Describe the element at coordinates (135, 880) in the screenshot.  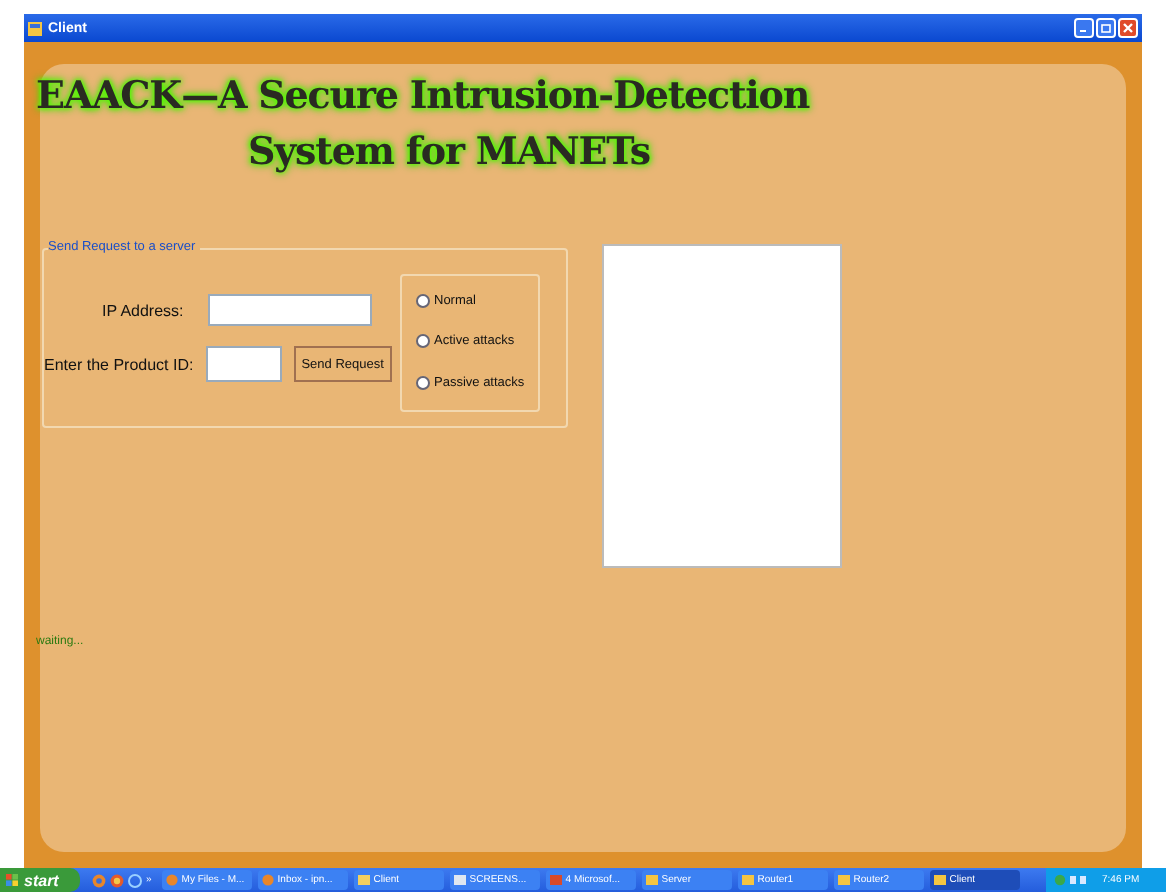
I see `globe-icon` at that location.